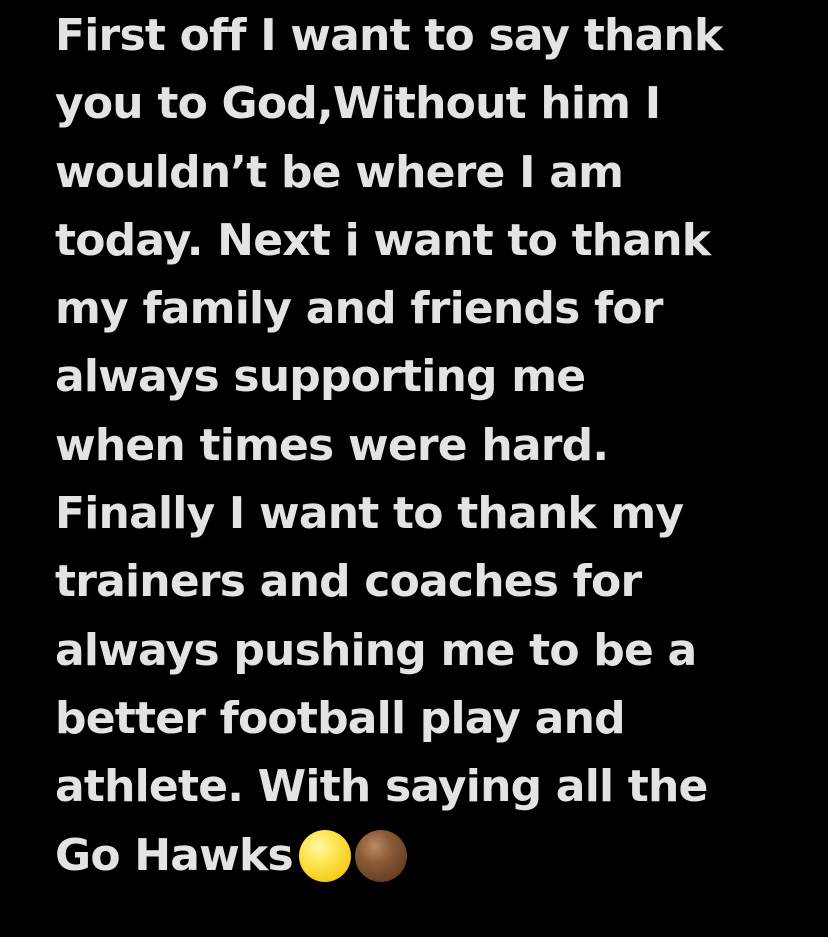 The width and height of the screenshot is (828, 937). What do you see at coordinates (324, 856) in the screenshot?
I see `yellow-circle-icon` at bounding box center [324, 856].